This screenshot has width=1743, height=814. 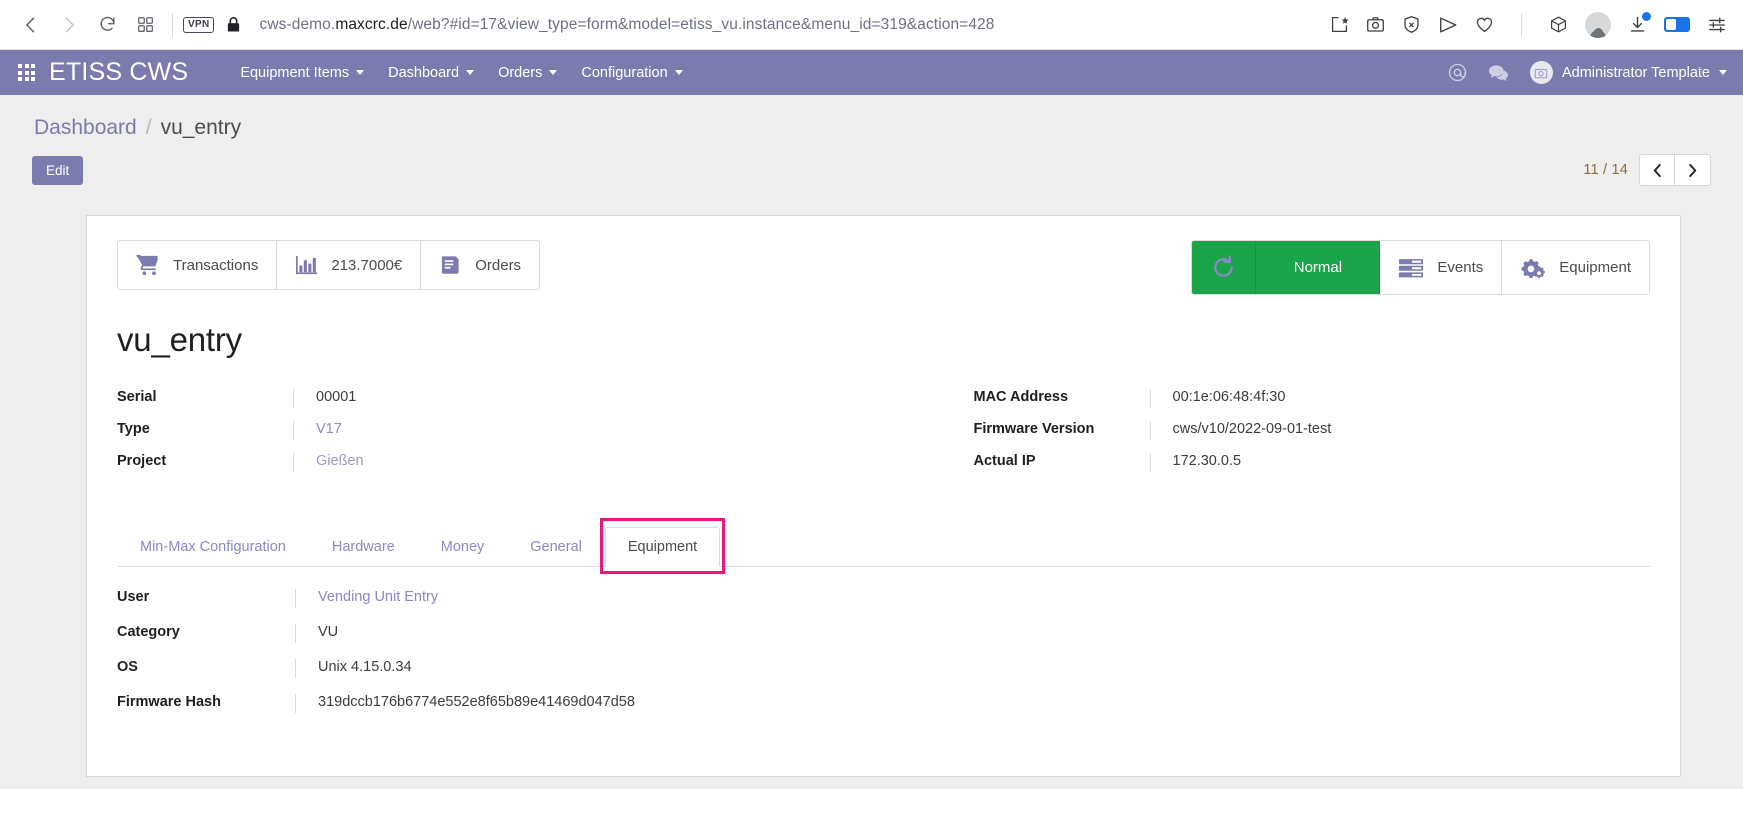 What do you see at coordinates (871, 163) in the screenshot?
I see `control-panel-row: Edit 11 / 14` at bounding box center [871, 163].